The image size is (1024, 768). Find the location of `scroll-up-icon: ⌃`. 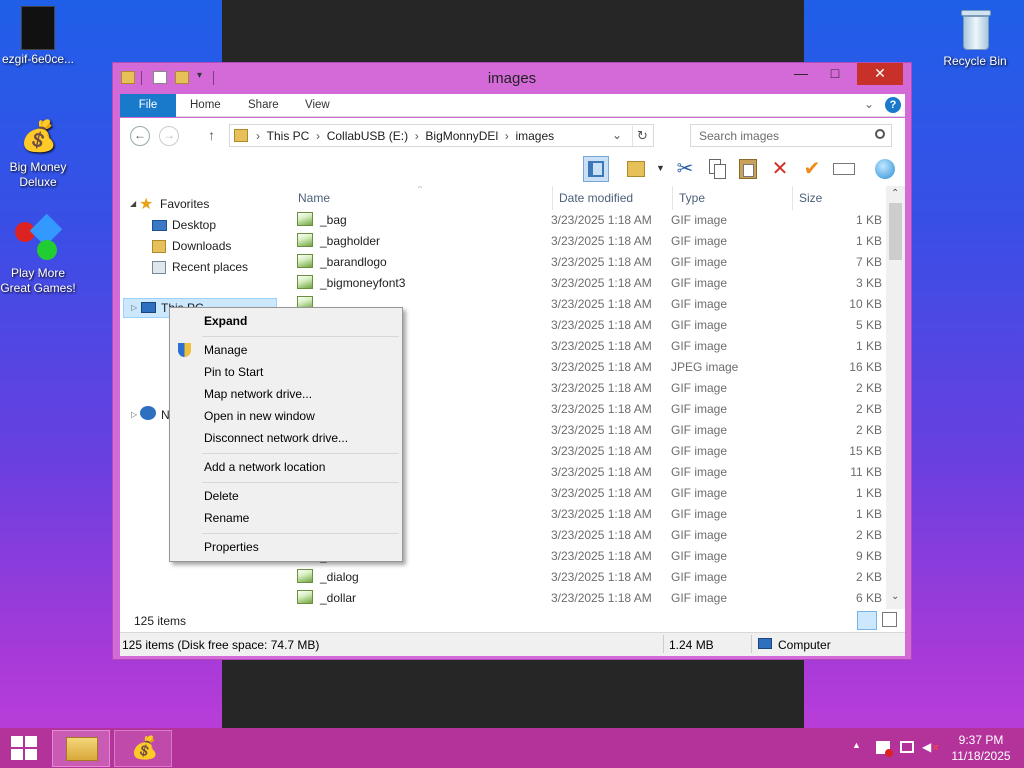

scroll-up-icon: ⌃ is located at coordinates (895, 193).